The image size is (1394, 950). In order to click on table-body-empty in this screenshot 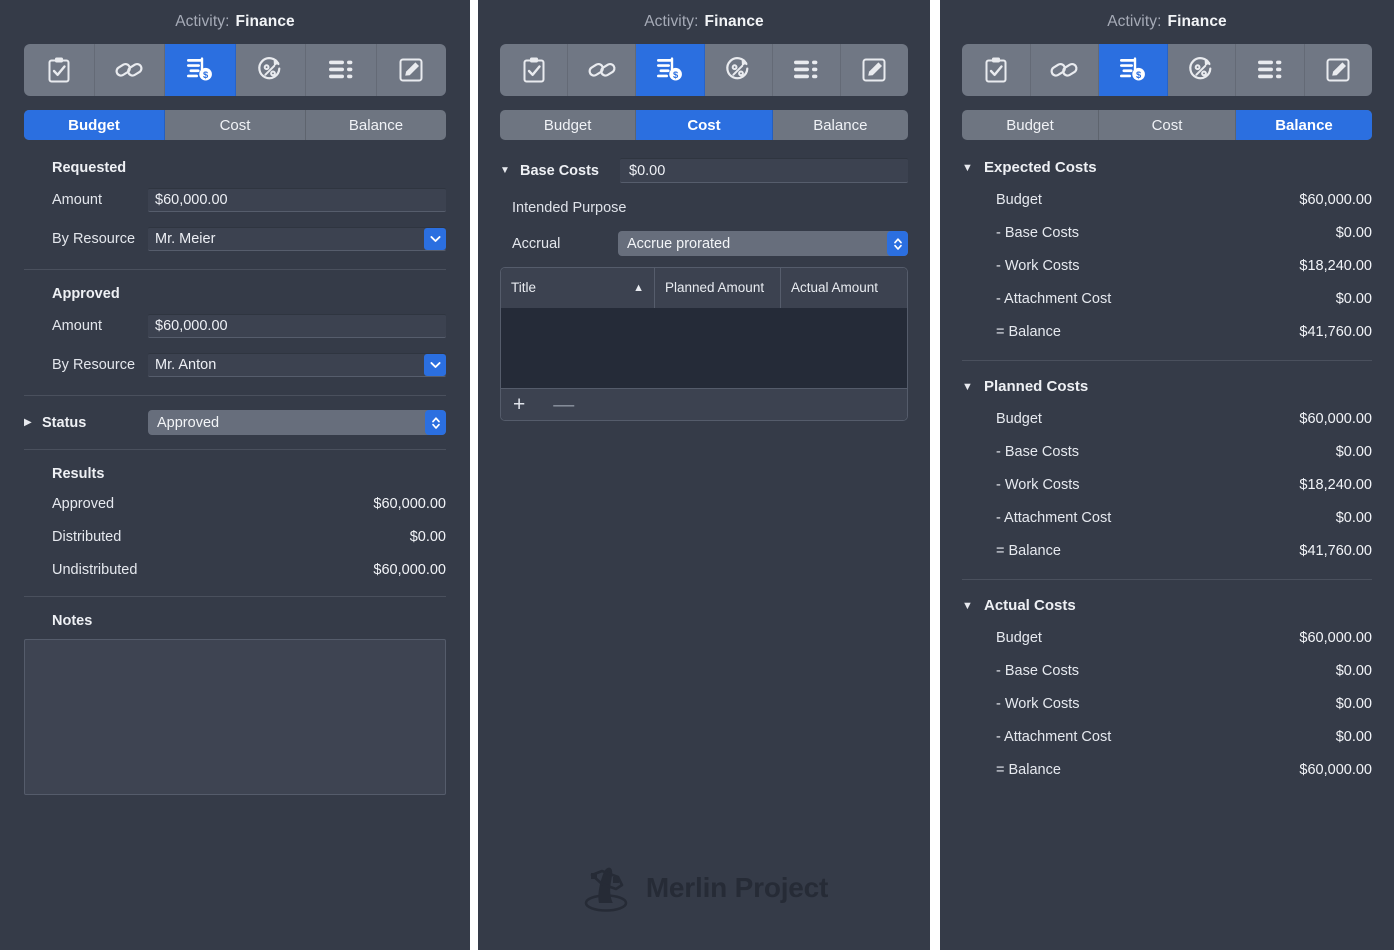, I will do `click(704, 348)`.